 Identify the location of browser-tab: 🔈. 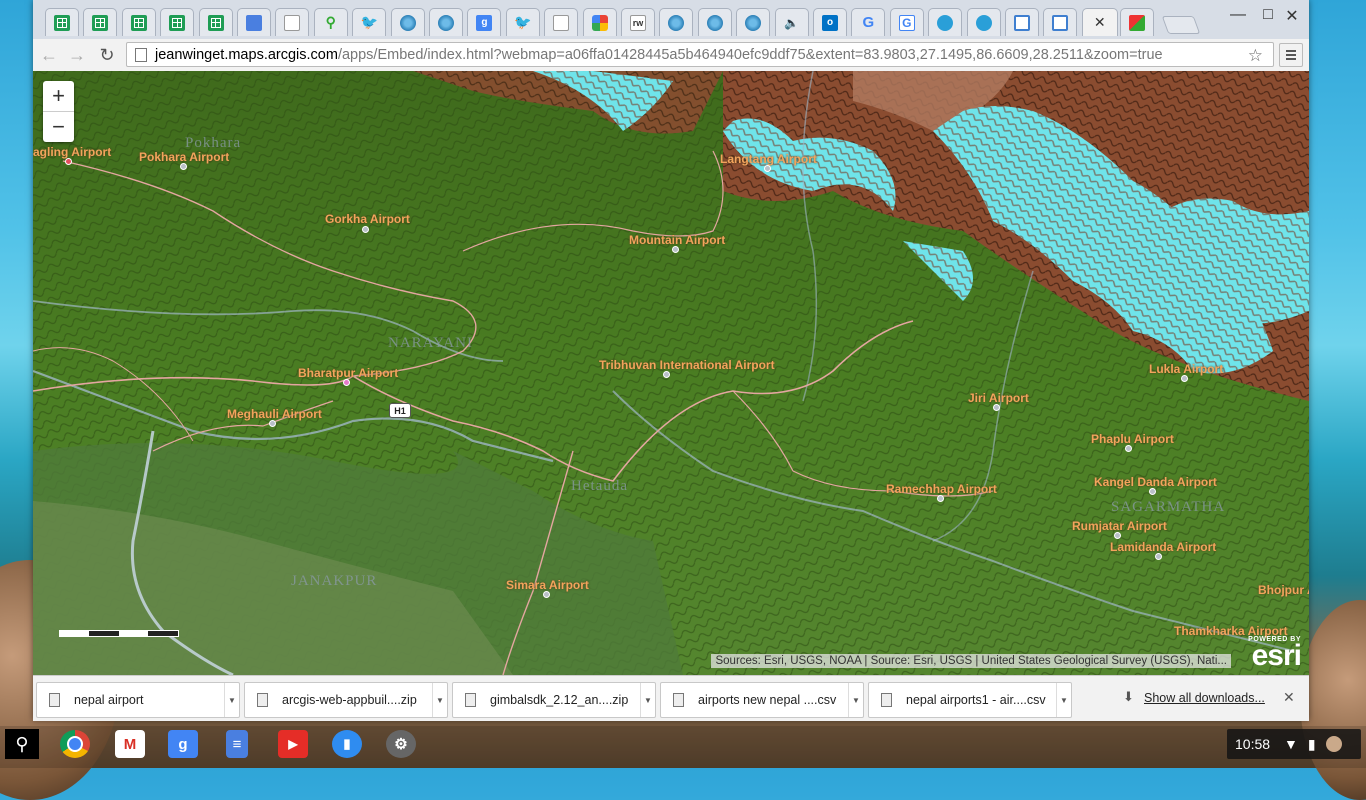
(791, 22).